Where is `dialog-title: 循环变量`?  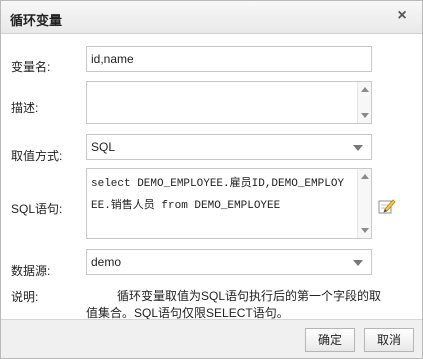 dialog-title: 循环变量 is located at coordinates (36, 20).